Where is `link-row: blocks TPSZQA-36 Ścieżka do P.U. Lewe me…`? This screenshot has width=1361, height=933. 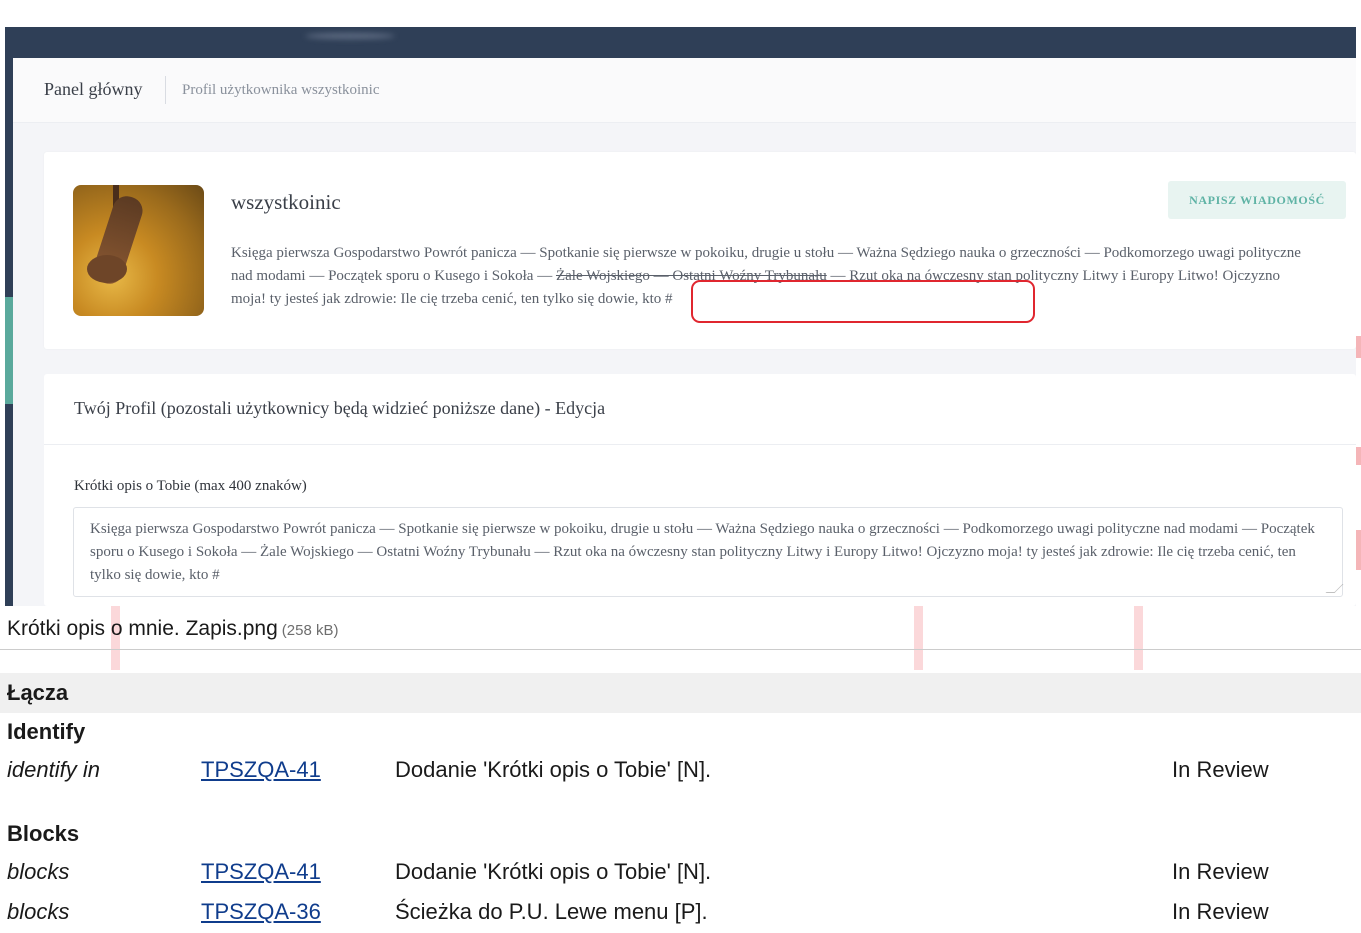
link-row: blocks TPSZQA-36 Ścieżka do P.U. Lewe me… is located at coordinates (680, 912).